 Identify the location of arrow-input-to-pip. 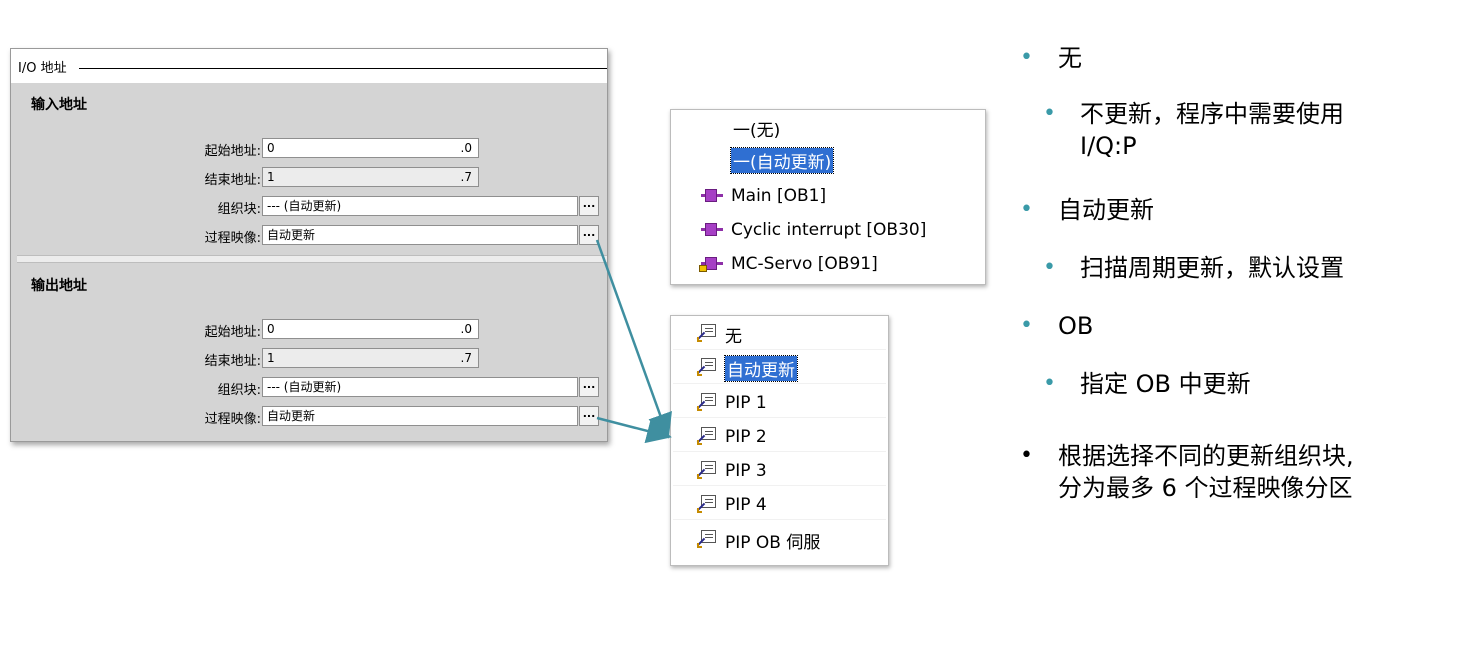
(633, 339).